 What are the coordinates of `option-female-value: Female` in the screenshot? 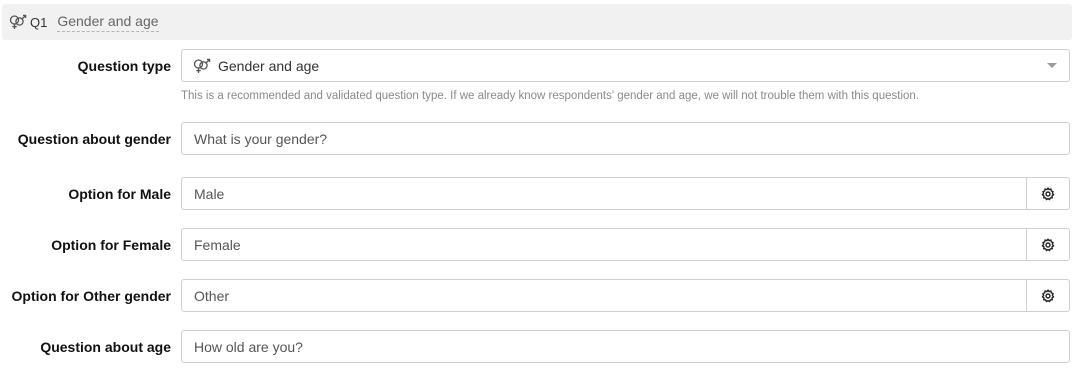 It's located at (217, 244).